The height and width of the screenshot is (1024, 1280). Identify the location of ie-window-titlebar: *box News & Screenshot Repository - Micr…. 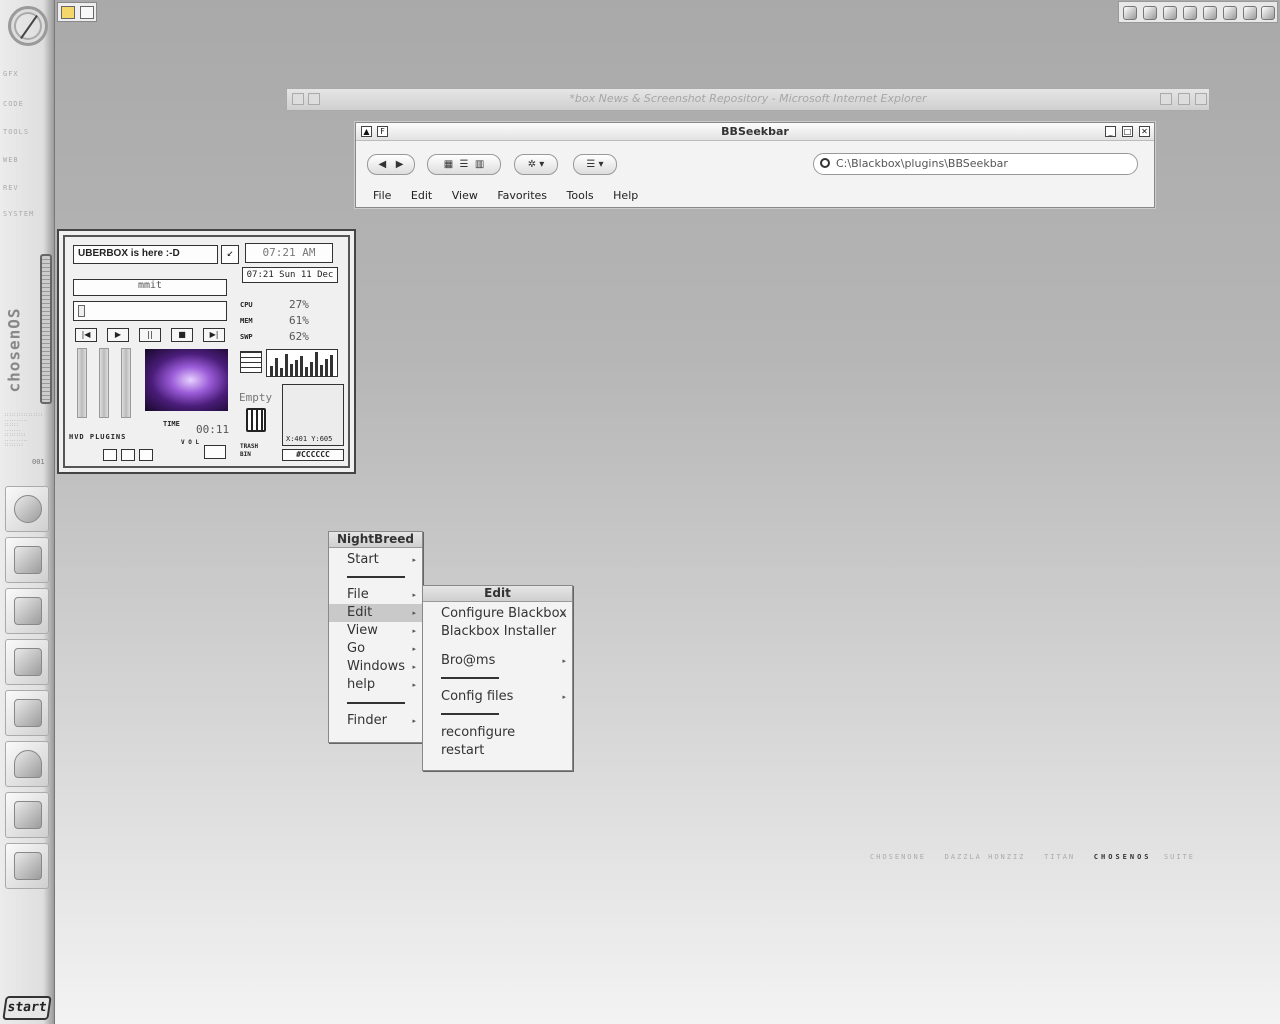
(748, 99).